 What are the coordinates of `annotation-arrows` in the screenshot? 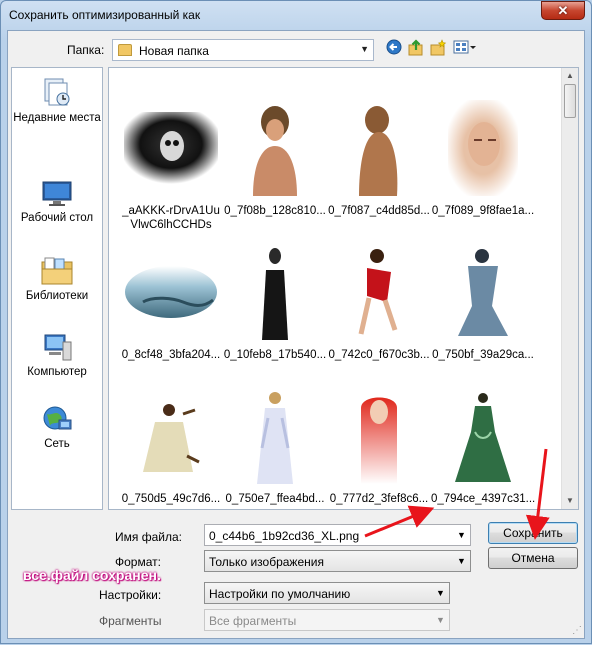 It's located at (457, 494).